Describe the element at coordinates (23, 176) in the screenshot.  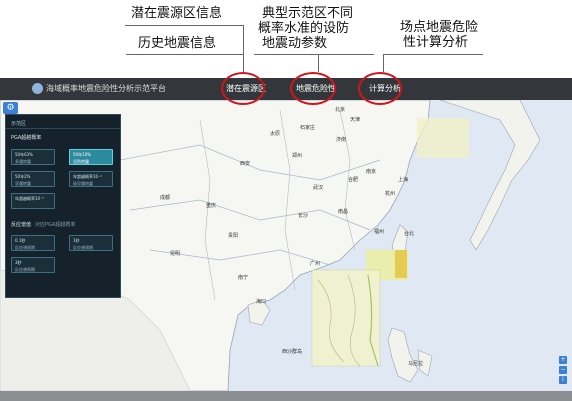
I see `card-label: 50年2%` at that location.